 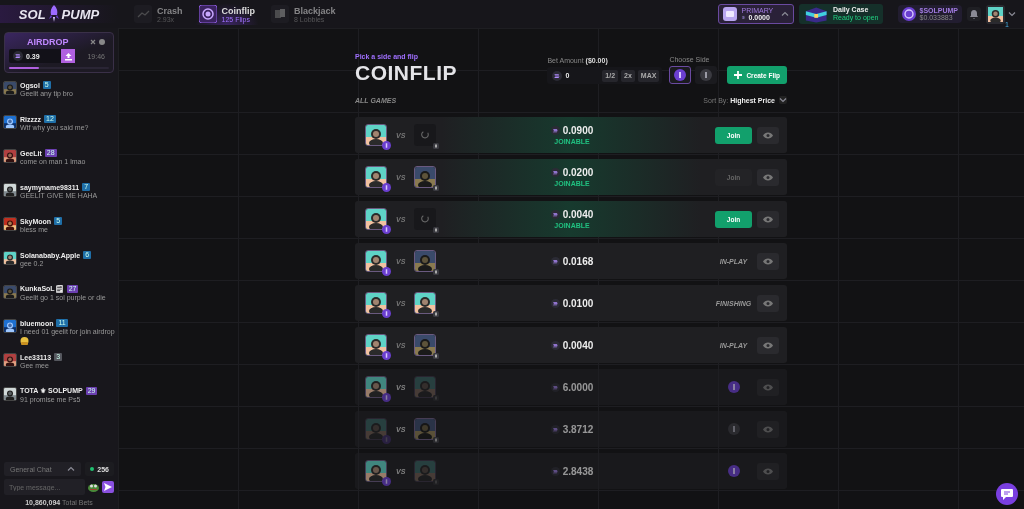 I want to click on send-icon, so click(x=108, y=487).